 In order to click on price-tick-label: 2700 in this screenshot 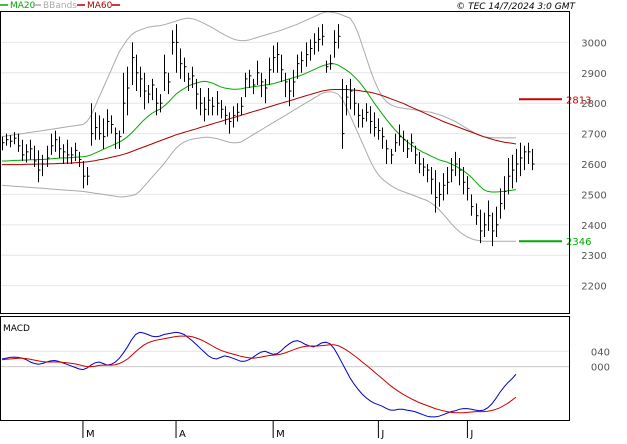, I will do `click(593, 135)`.